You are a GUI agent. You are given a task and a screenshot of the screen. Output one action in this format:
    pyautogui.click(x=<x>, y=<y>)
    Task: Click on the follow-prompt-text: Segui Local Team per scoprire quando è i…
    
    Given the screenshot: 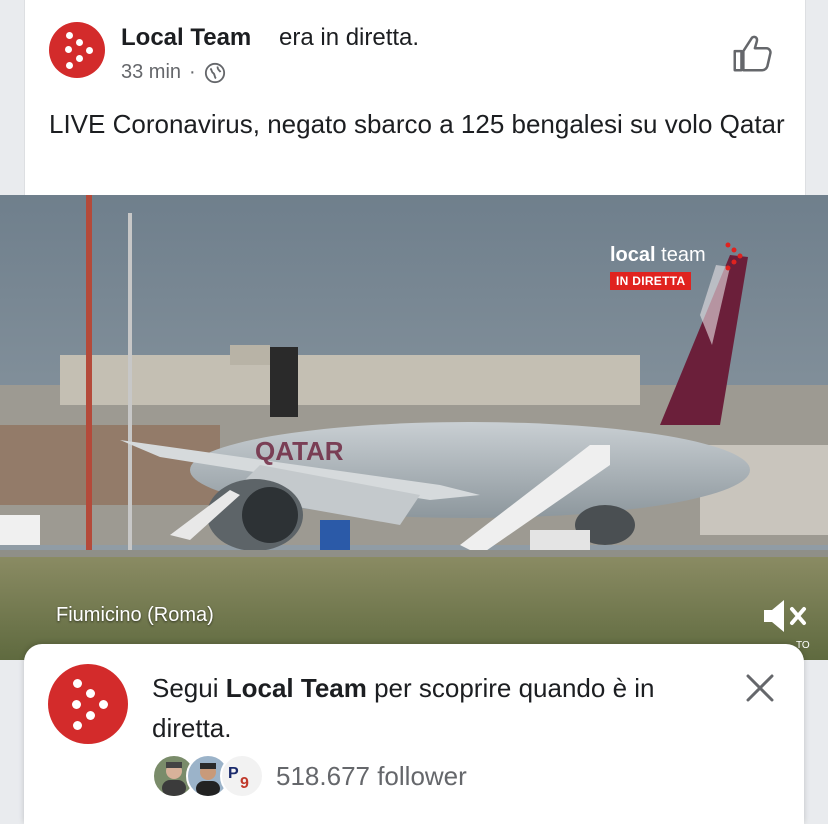 What is the action you would take?
    pyautogui.click(x=442, y=708)
    